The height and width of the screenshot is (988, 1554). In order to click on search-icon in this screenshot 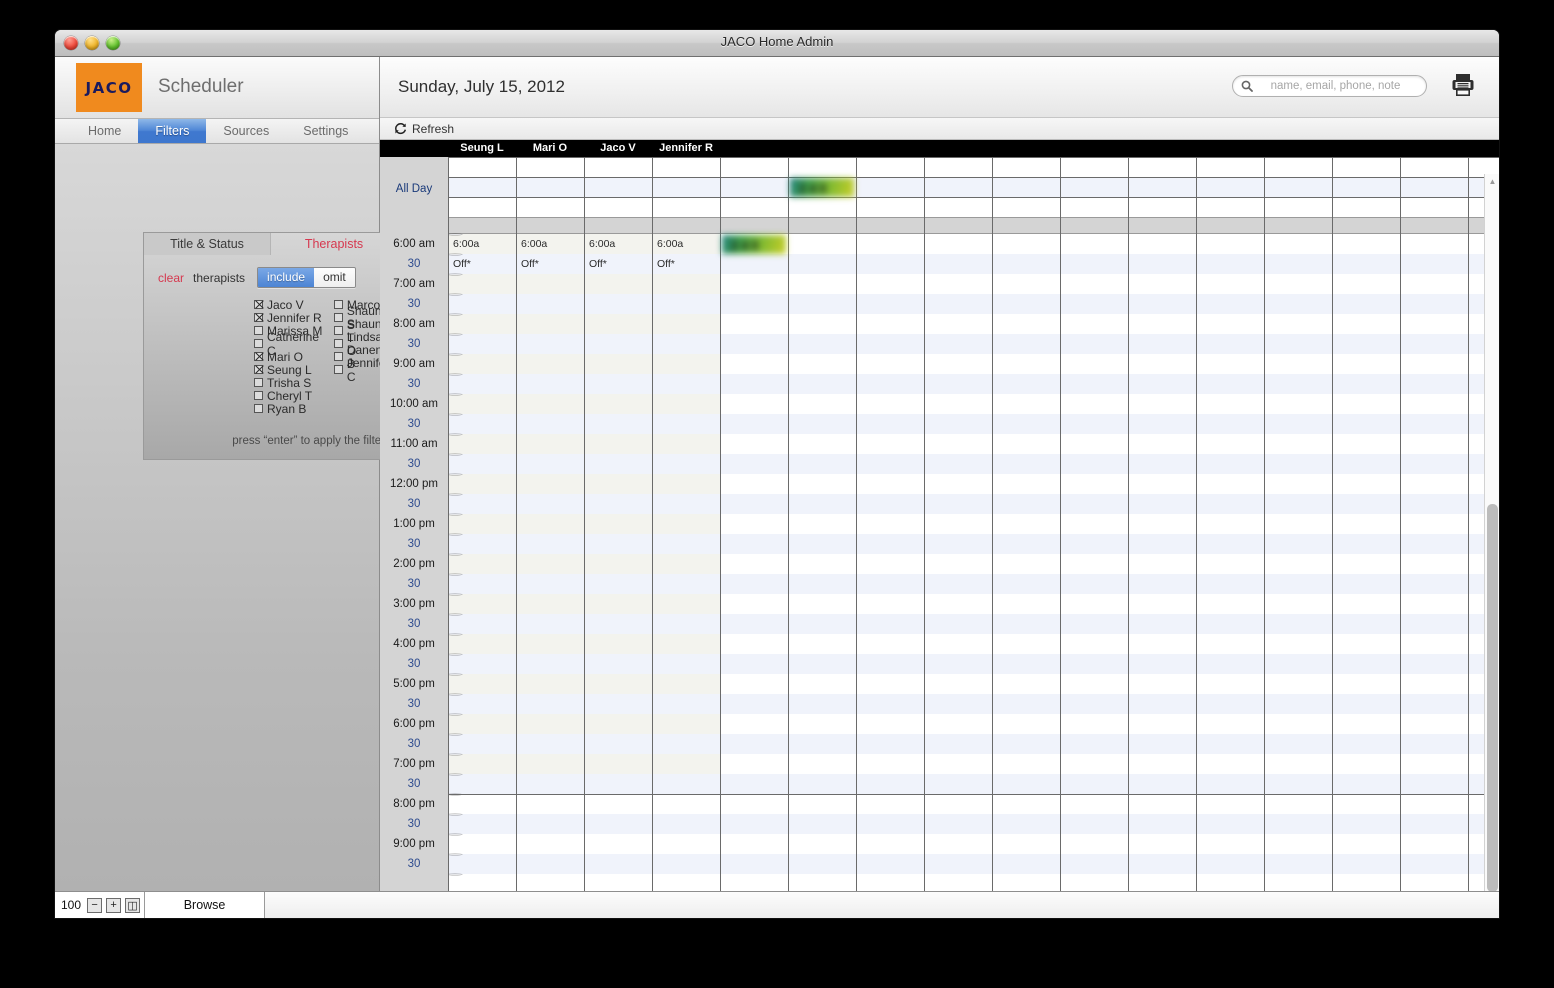, I will do `click(1247, 86)`.